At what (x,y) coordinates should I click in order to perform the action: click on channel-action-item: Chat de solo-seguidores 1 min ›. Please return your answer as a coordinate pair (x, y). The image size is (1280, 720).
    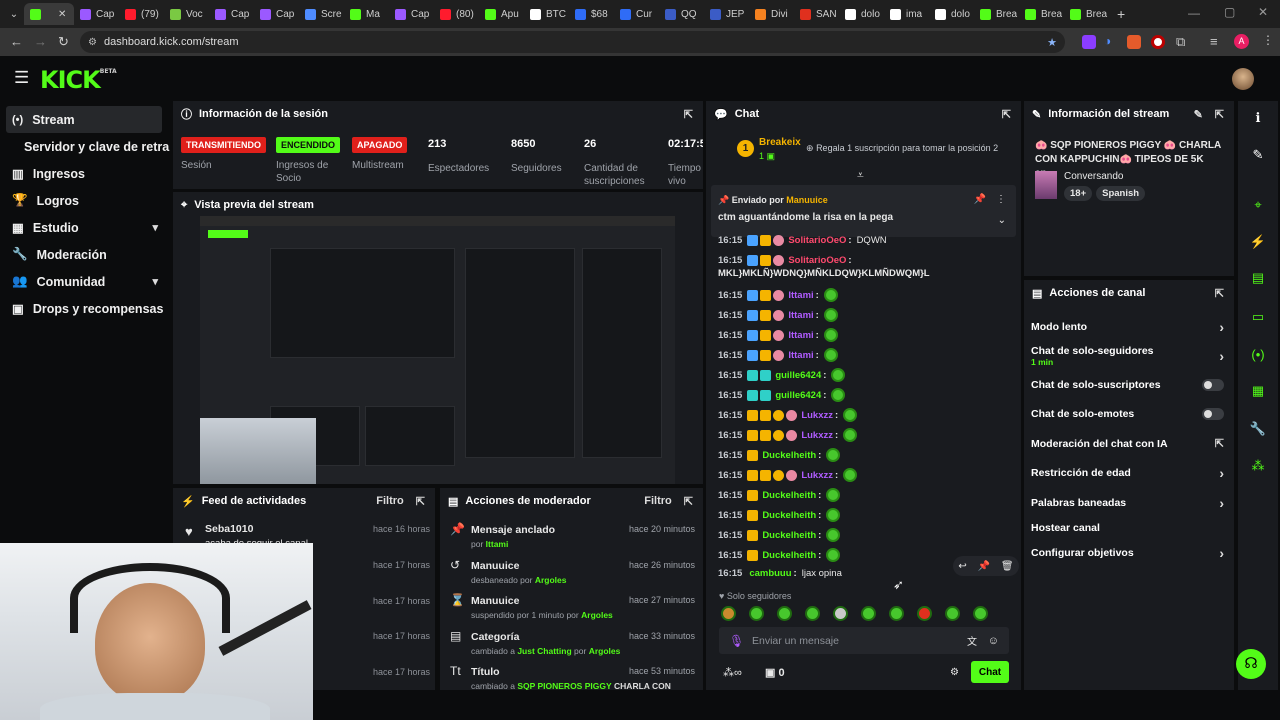
    Looking at the image, I should click on (1124, 355).